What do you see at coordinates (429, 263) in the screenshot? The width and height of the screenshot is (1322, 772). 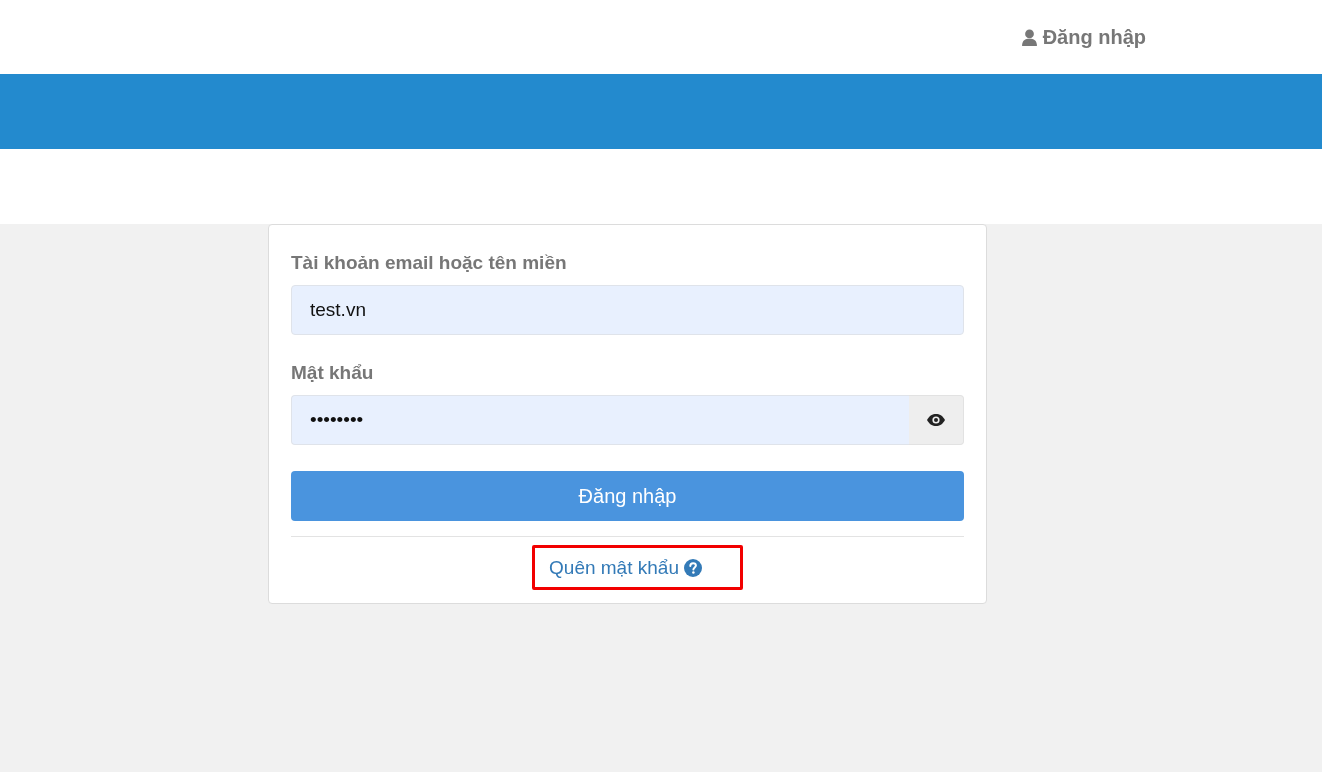 I see `field-label: Tài khoản email hoặc tên miền` at bounding box center [429, 263].